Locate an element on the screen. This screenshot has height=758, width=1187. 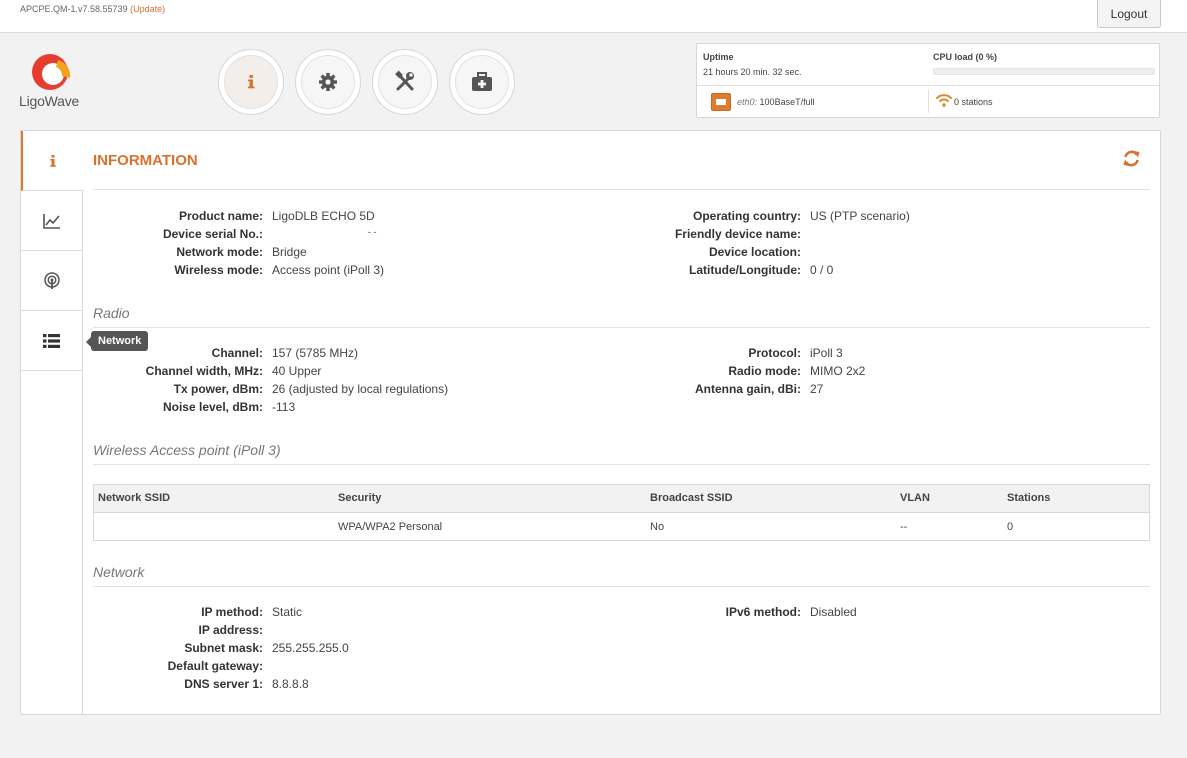
sidebar-item-network is located at coordinates (51, 341).